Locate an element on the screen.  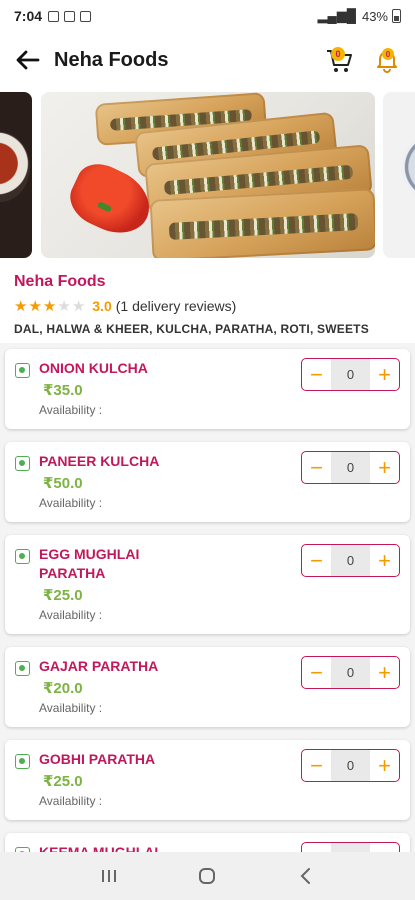
gallery-icon is located at coordinates (86, 16).